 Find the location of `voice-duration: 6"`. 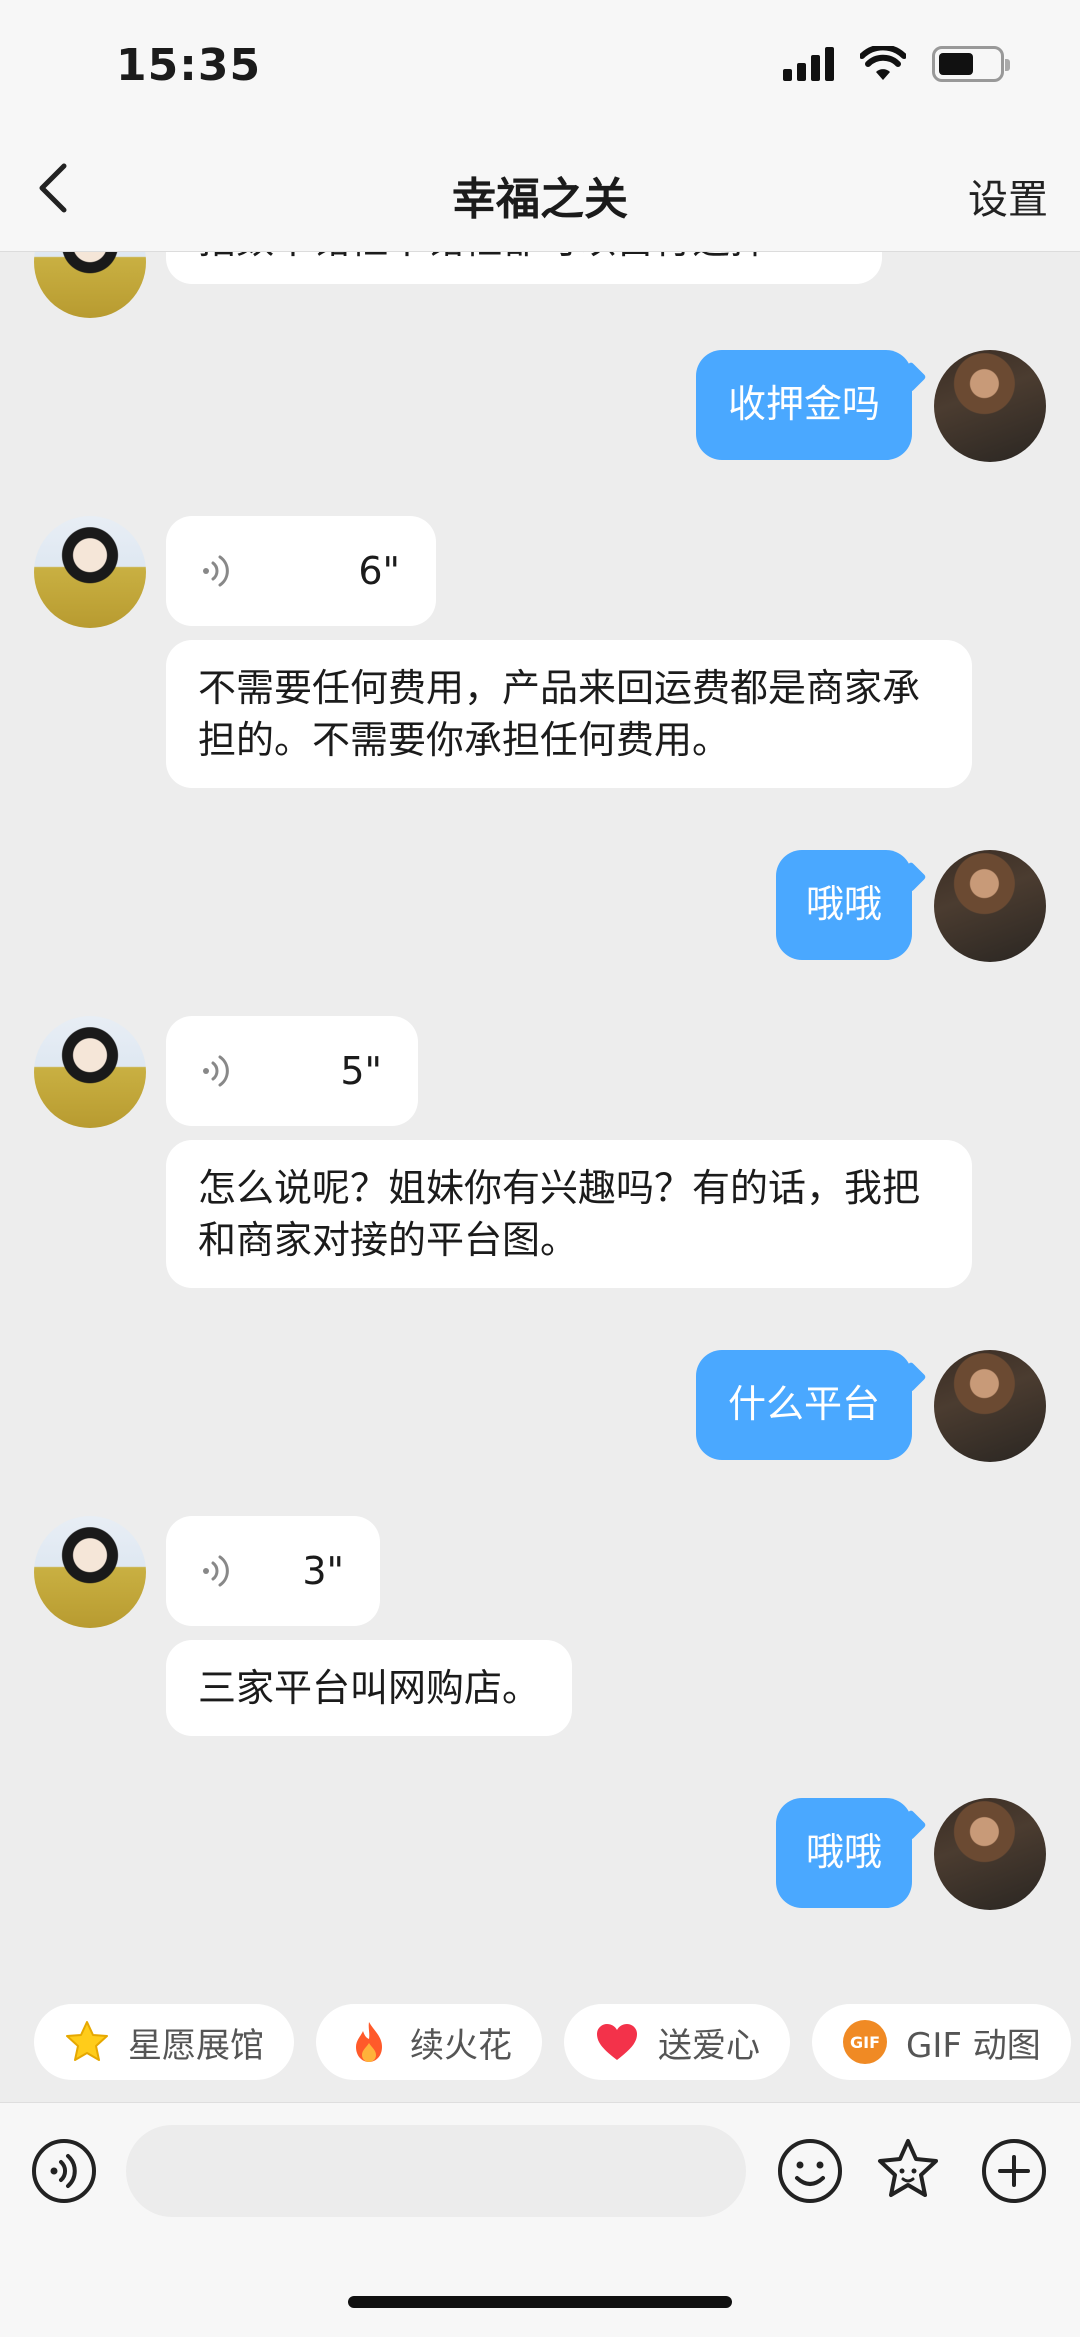

voice-duration: 6" is located at coordinates (379, 571).